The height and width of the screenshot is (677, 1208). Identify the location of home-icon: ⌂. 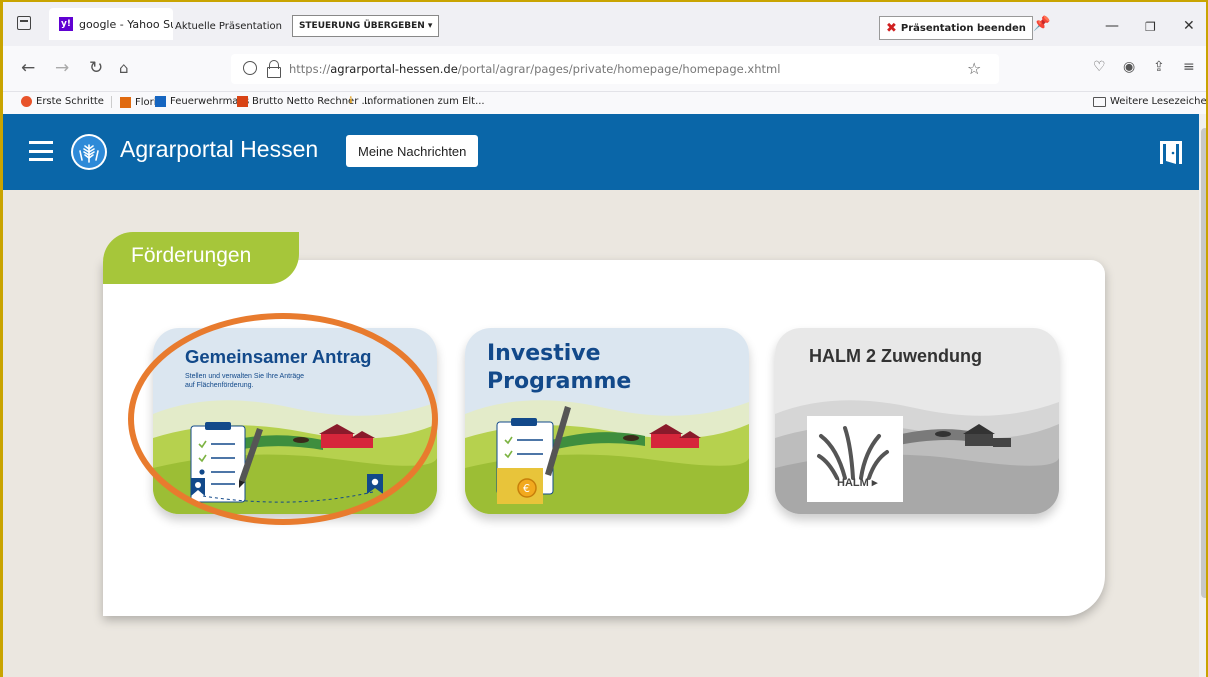
(124, 68).